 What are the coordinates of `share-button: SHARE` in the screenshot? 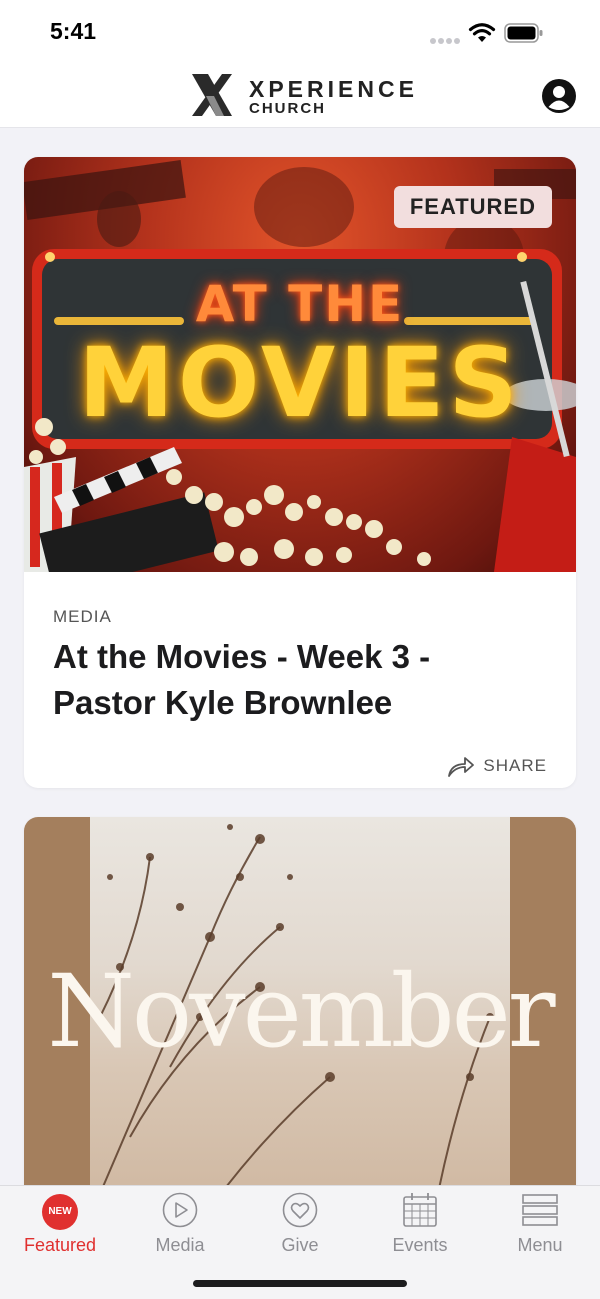 It's located at (497, 766).